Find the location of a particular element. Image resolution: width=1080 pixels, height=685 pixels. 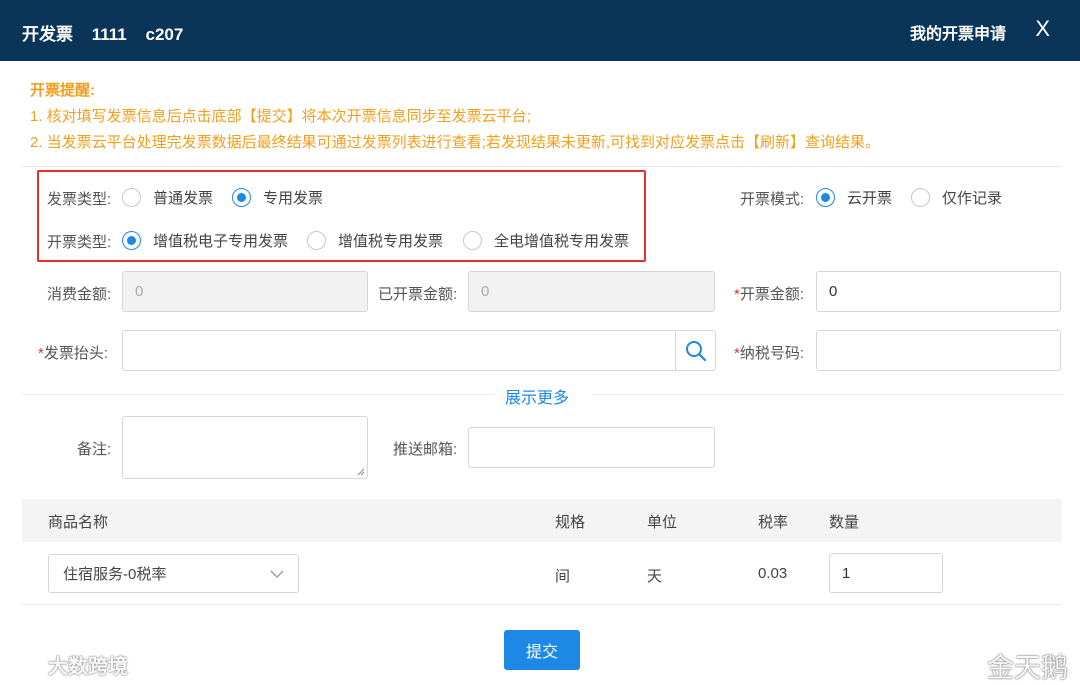

issue-type-label: 开票类型: is located at coordinates (79, 242).